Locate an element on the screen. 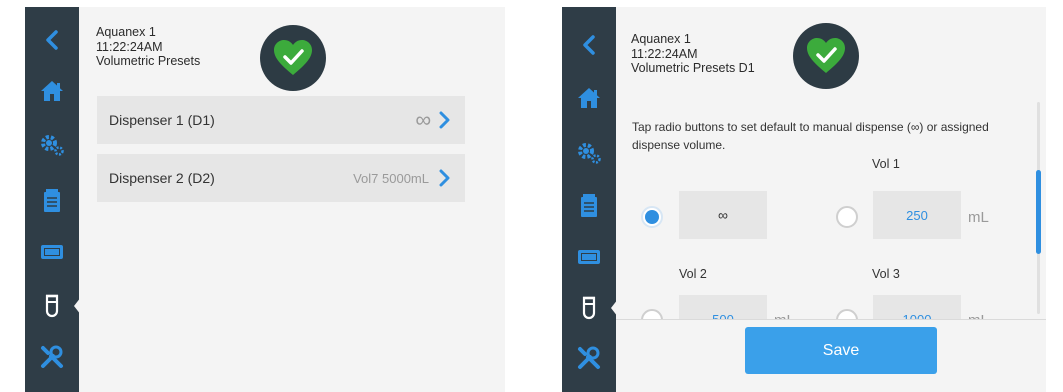  vol-3-label: Vol 3 is located at coordinates (886, 274).